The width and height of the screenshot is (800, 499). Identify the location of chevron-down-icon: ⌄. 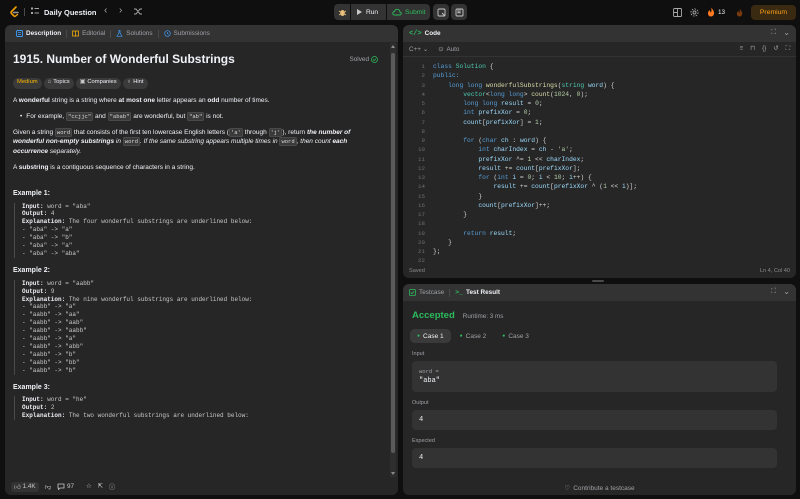
(425, 49).